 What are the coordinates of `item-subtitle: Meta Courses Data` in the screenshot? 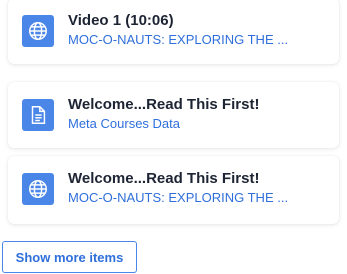 It's located at (124, 123).